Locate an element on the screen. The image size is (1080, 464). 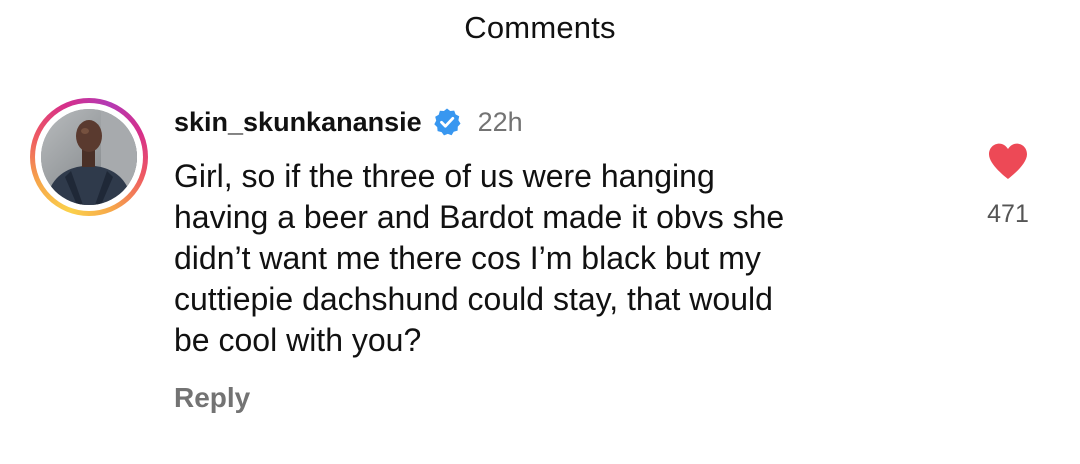
comment-header-row: skin_skunkanansie 22h is located at coordinates (348, 122).